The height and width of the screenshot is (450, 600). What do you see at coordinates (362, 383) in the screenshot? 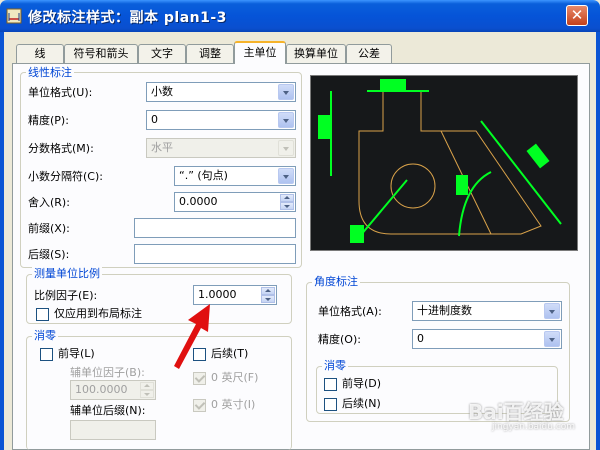
I see `angular-leading-label: 前导(D)` at bounding box center [362, 383].